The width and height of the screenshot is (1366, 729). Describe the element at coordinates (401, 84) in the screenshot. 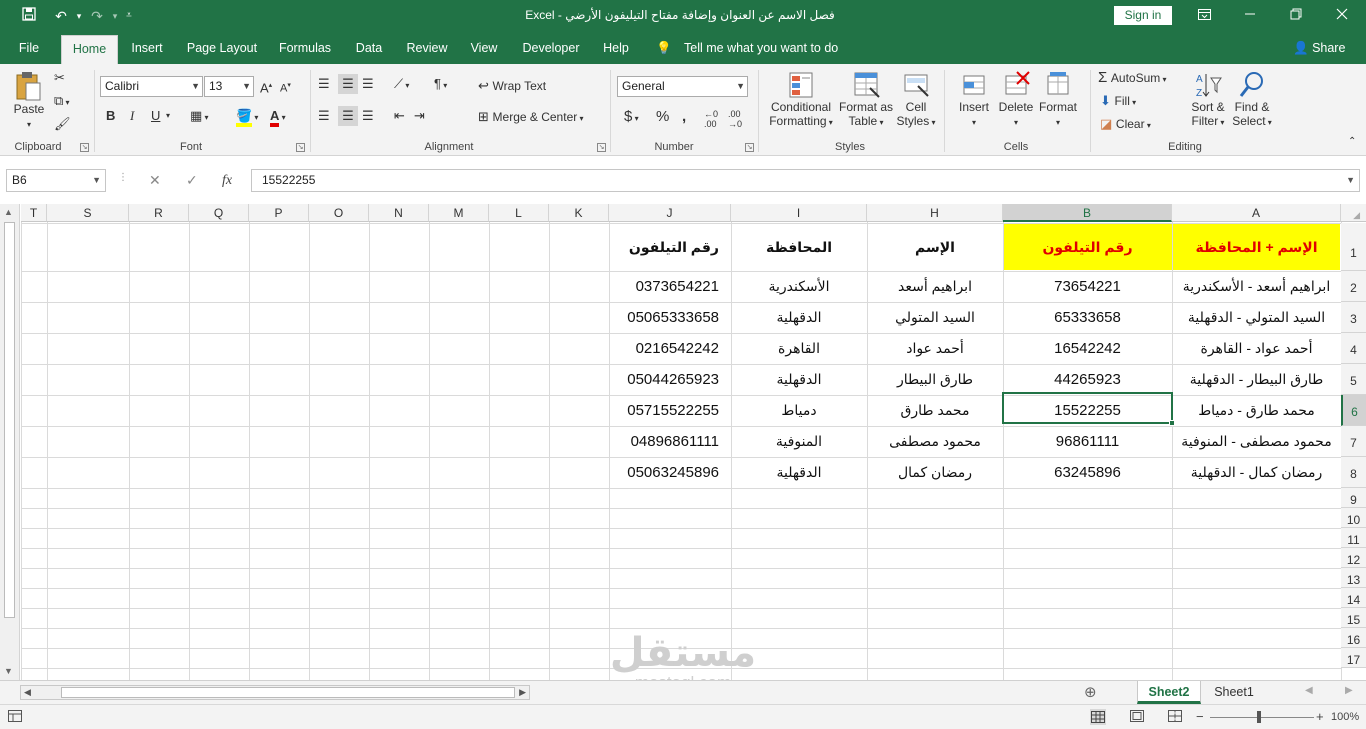

I see `orientation-icon: ⟋ ▾` at that location.